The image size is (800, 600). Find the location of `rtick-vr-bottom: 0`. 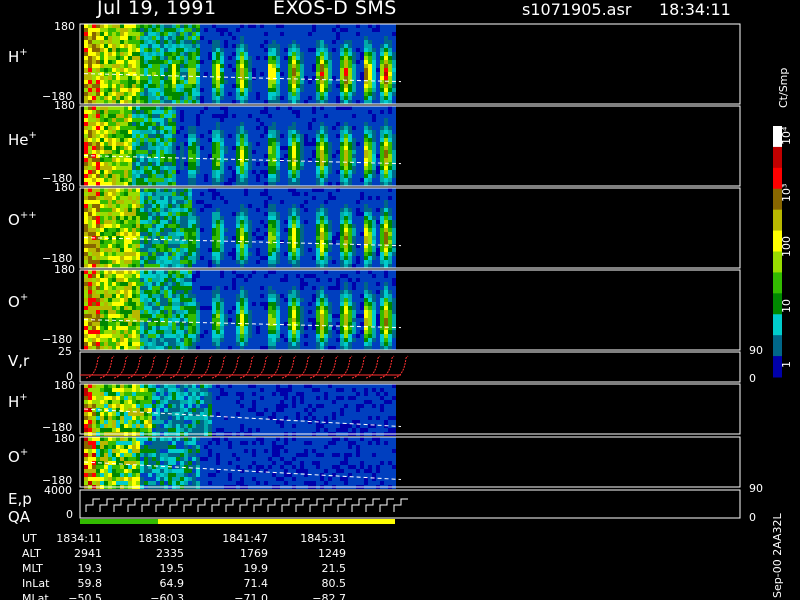

rtick-vr-bottom: 0 is located at coordinates (752, 378).